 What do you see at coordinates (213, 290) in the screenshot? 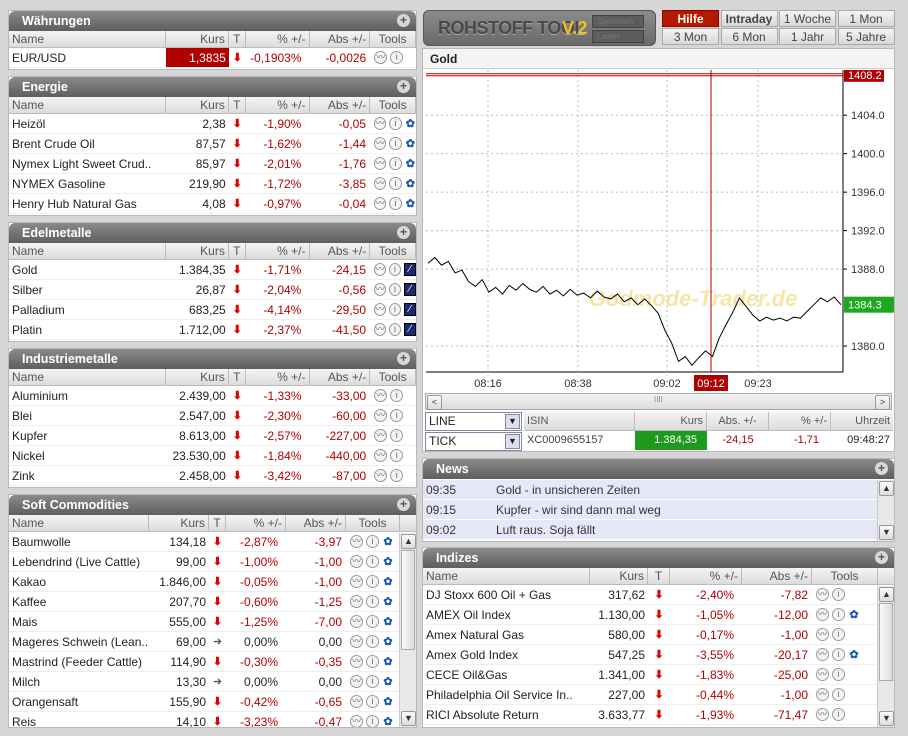
I see `table-row: Silber 26,87 ⬇ -2,04% -0,56 〰 i ⁄` at bounding box center [213, 290].